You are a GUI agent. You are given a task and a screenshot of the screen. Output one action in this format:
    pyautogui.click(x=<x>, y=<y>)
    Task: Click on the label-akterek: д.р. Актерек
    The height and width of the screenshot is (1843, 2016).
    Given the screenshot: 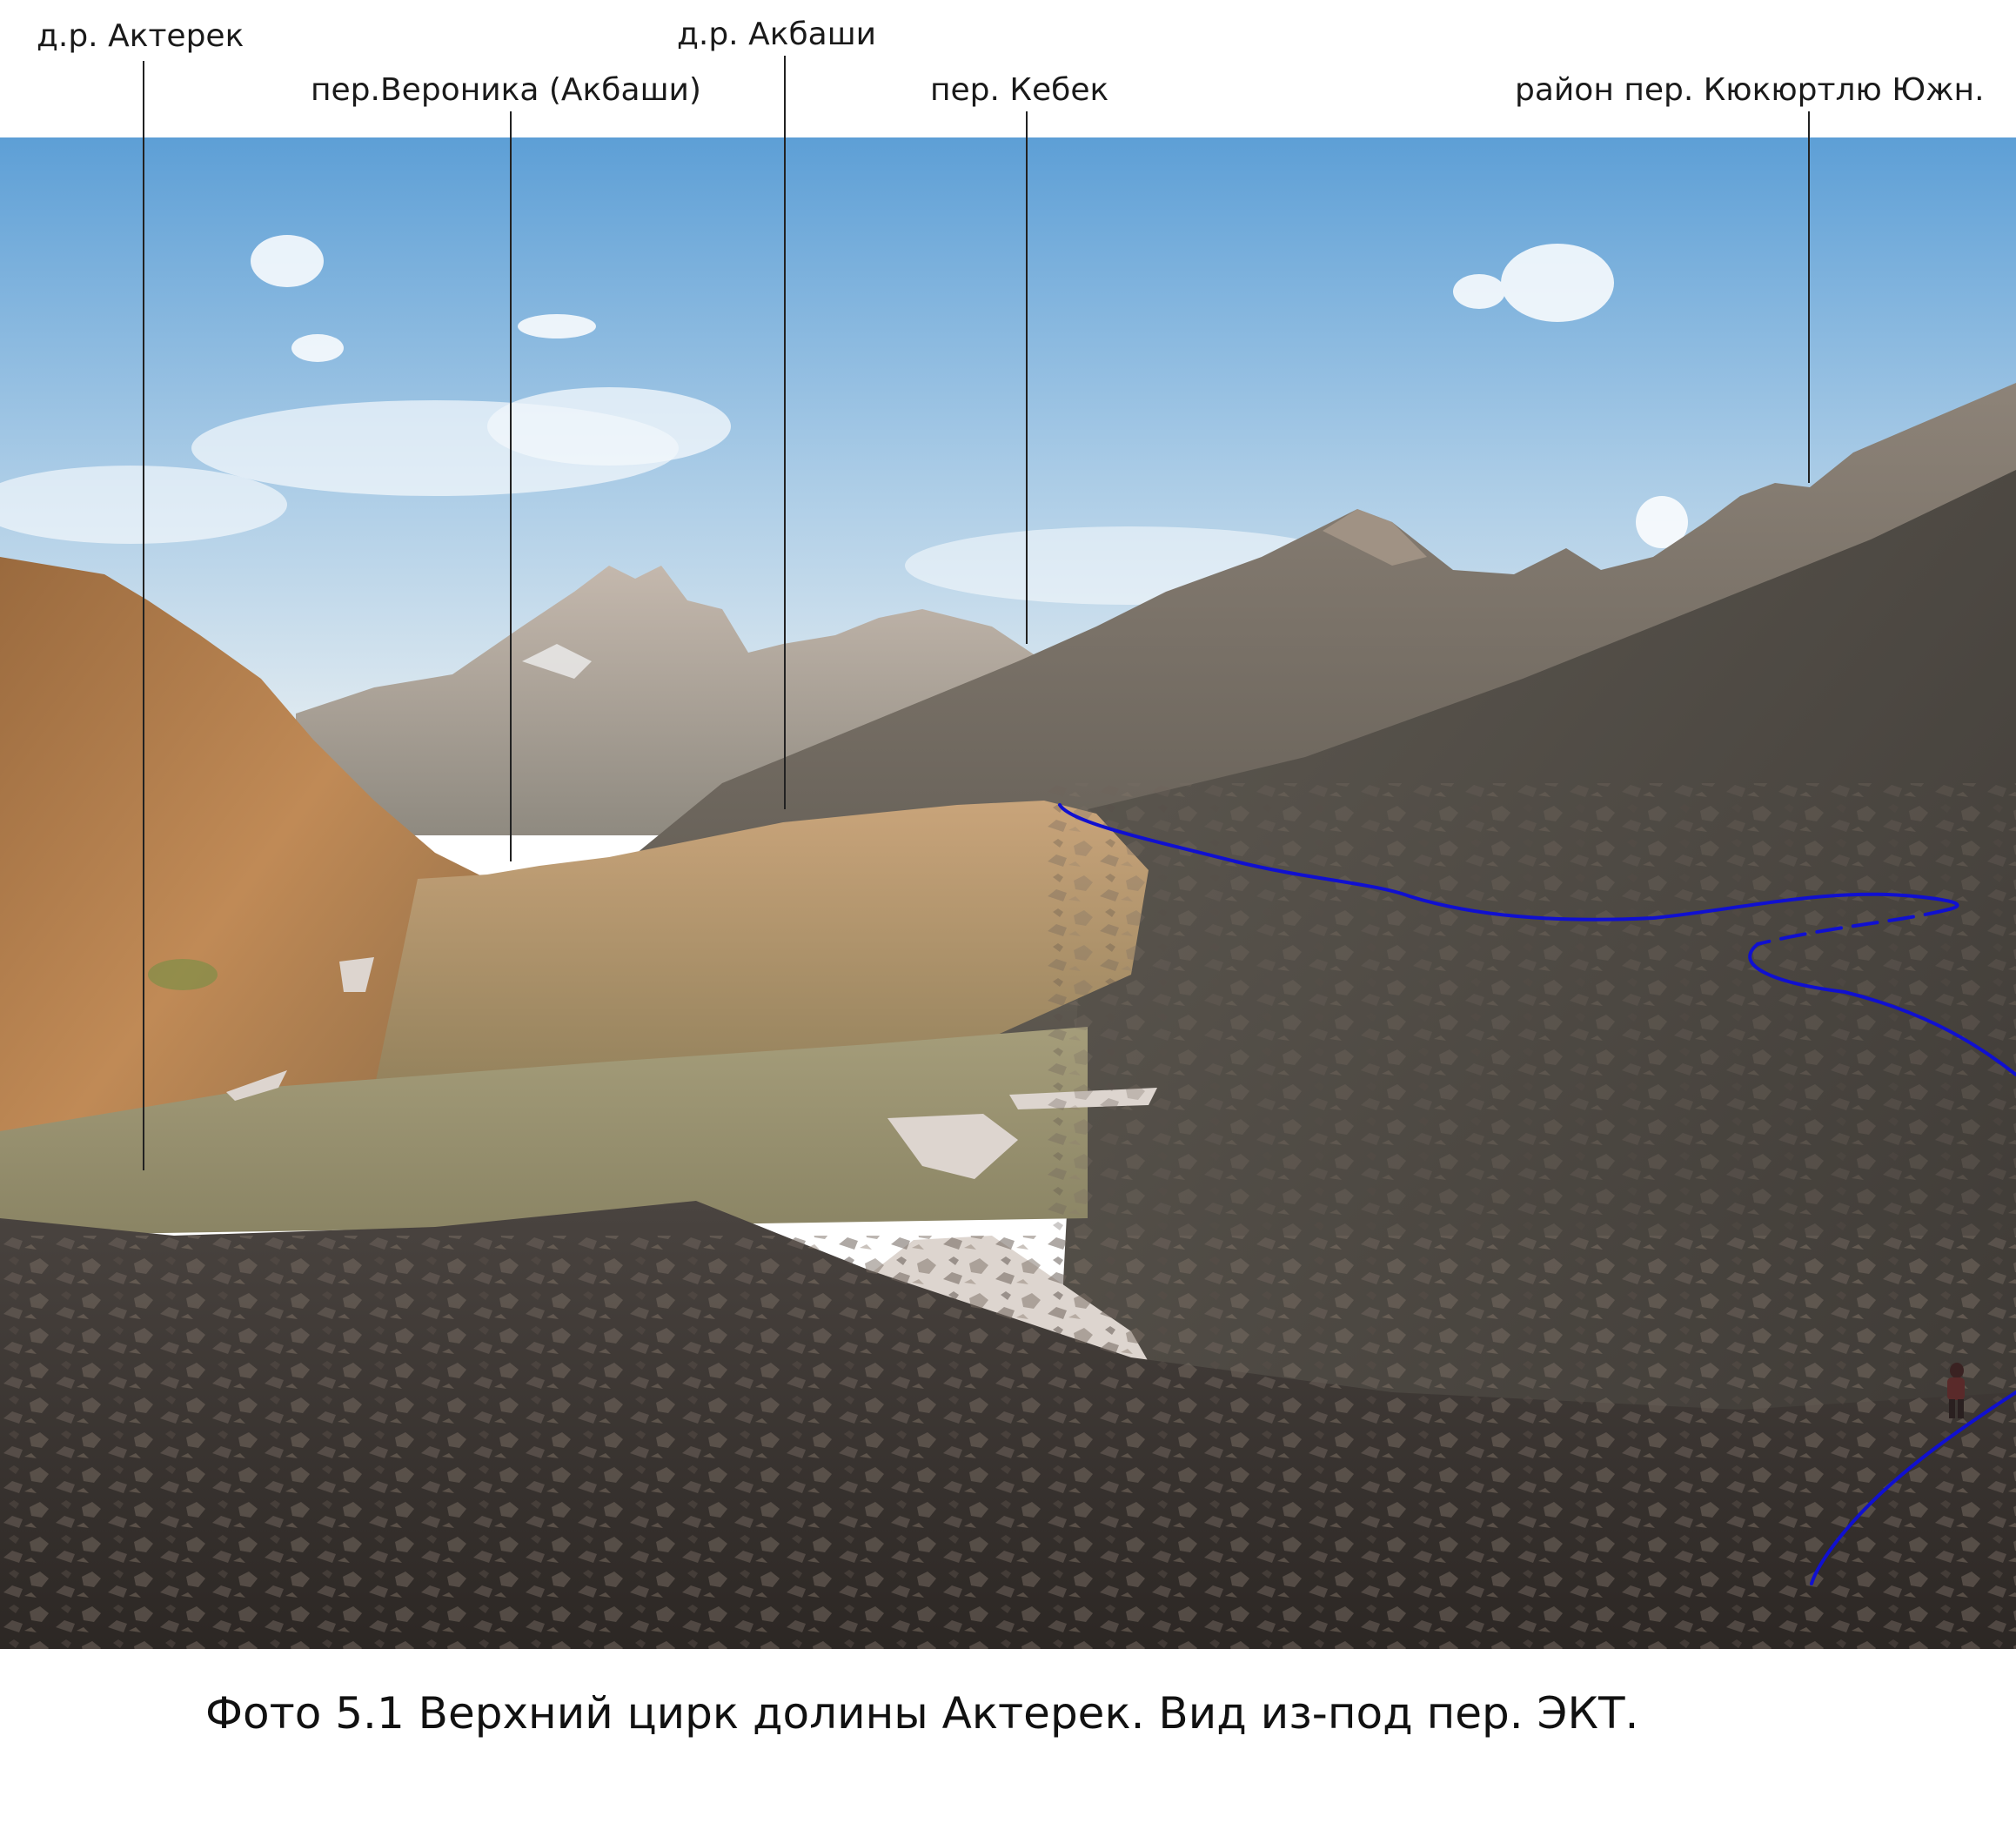 What is the action you would take?
    pyautogui.click(x=140, y=36)
    